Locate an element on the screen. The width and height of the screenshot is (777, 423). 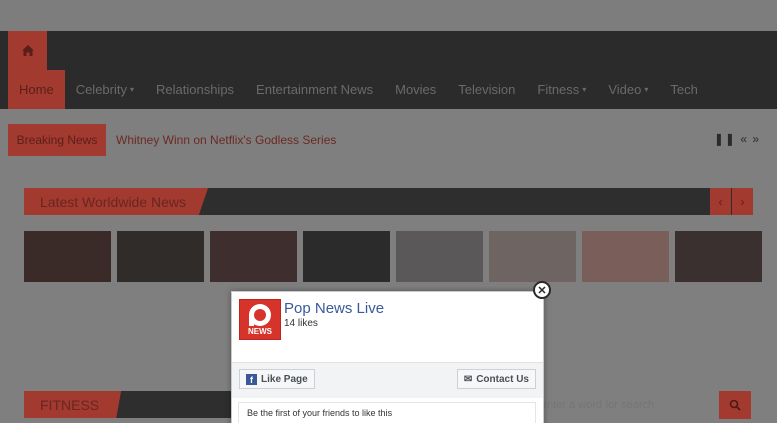
ticker-controls: ❚❚ « » is located at coordinates (737, 139).